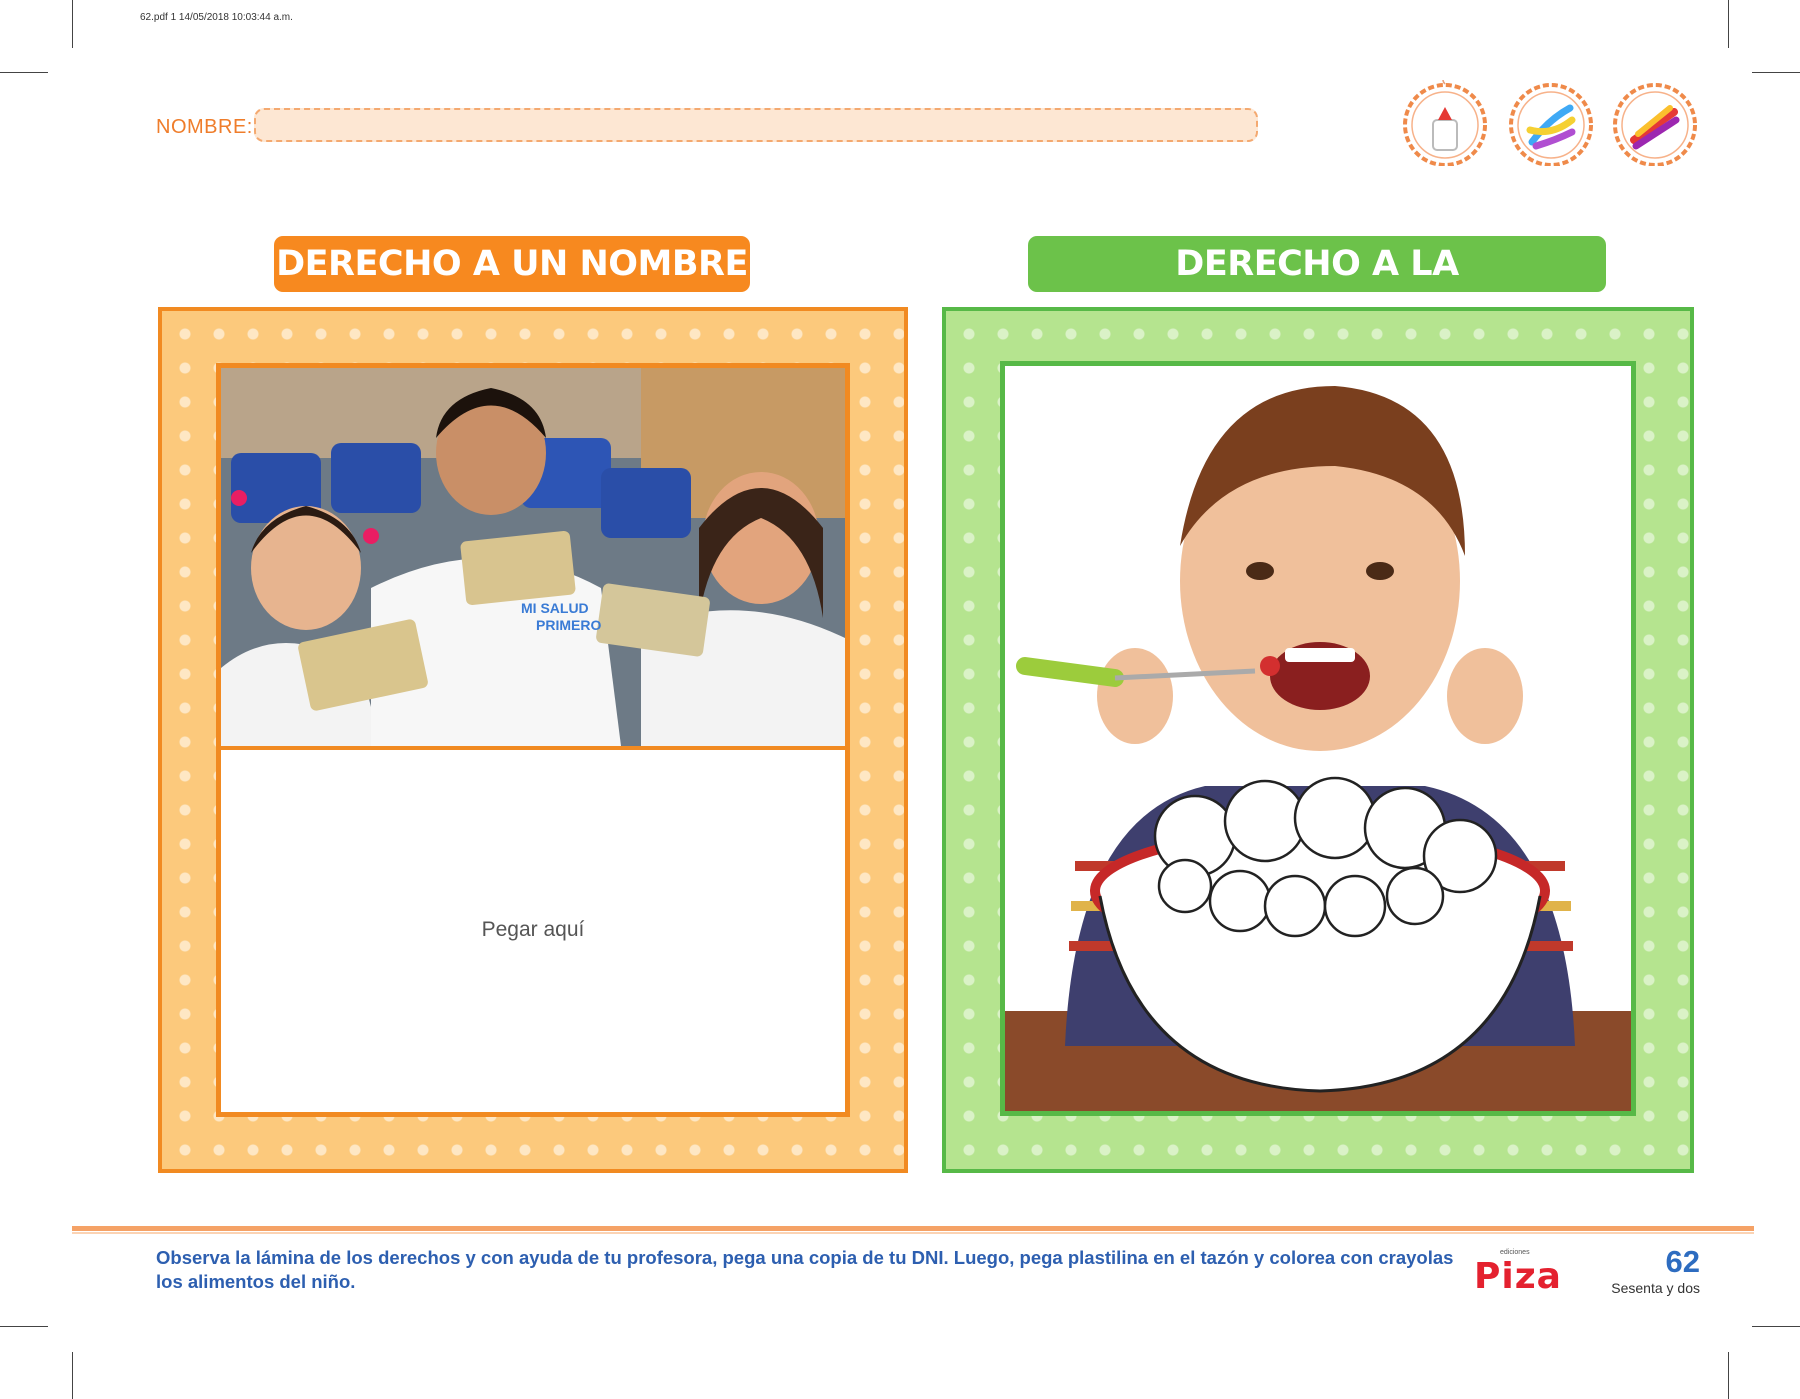 The image size is (1800, 1399). I want to click on plasticine-icon, so click(1551, 124).